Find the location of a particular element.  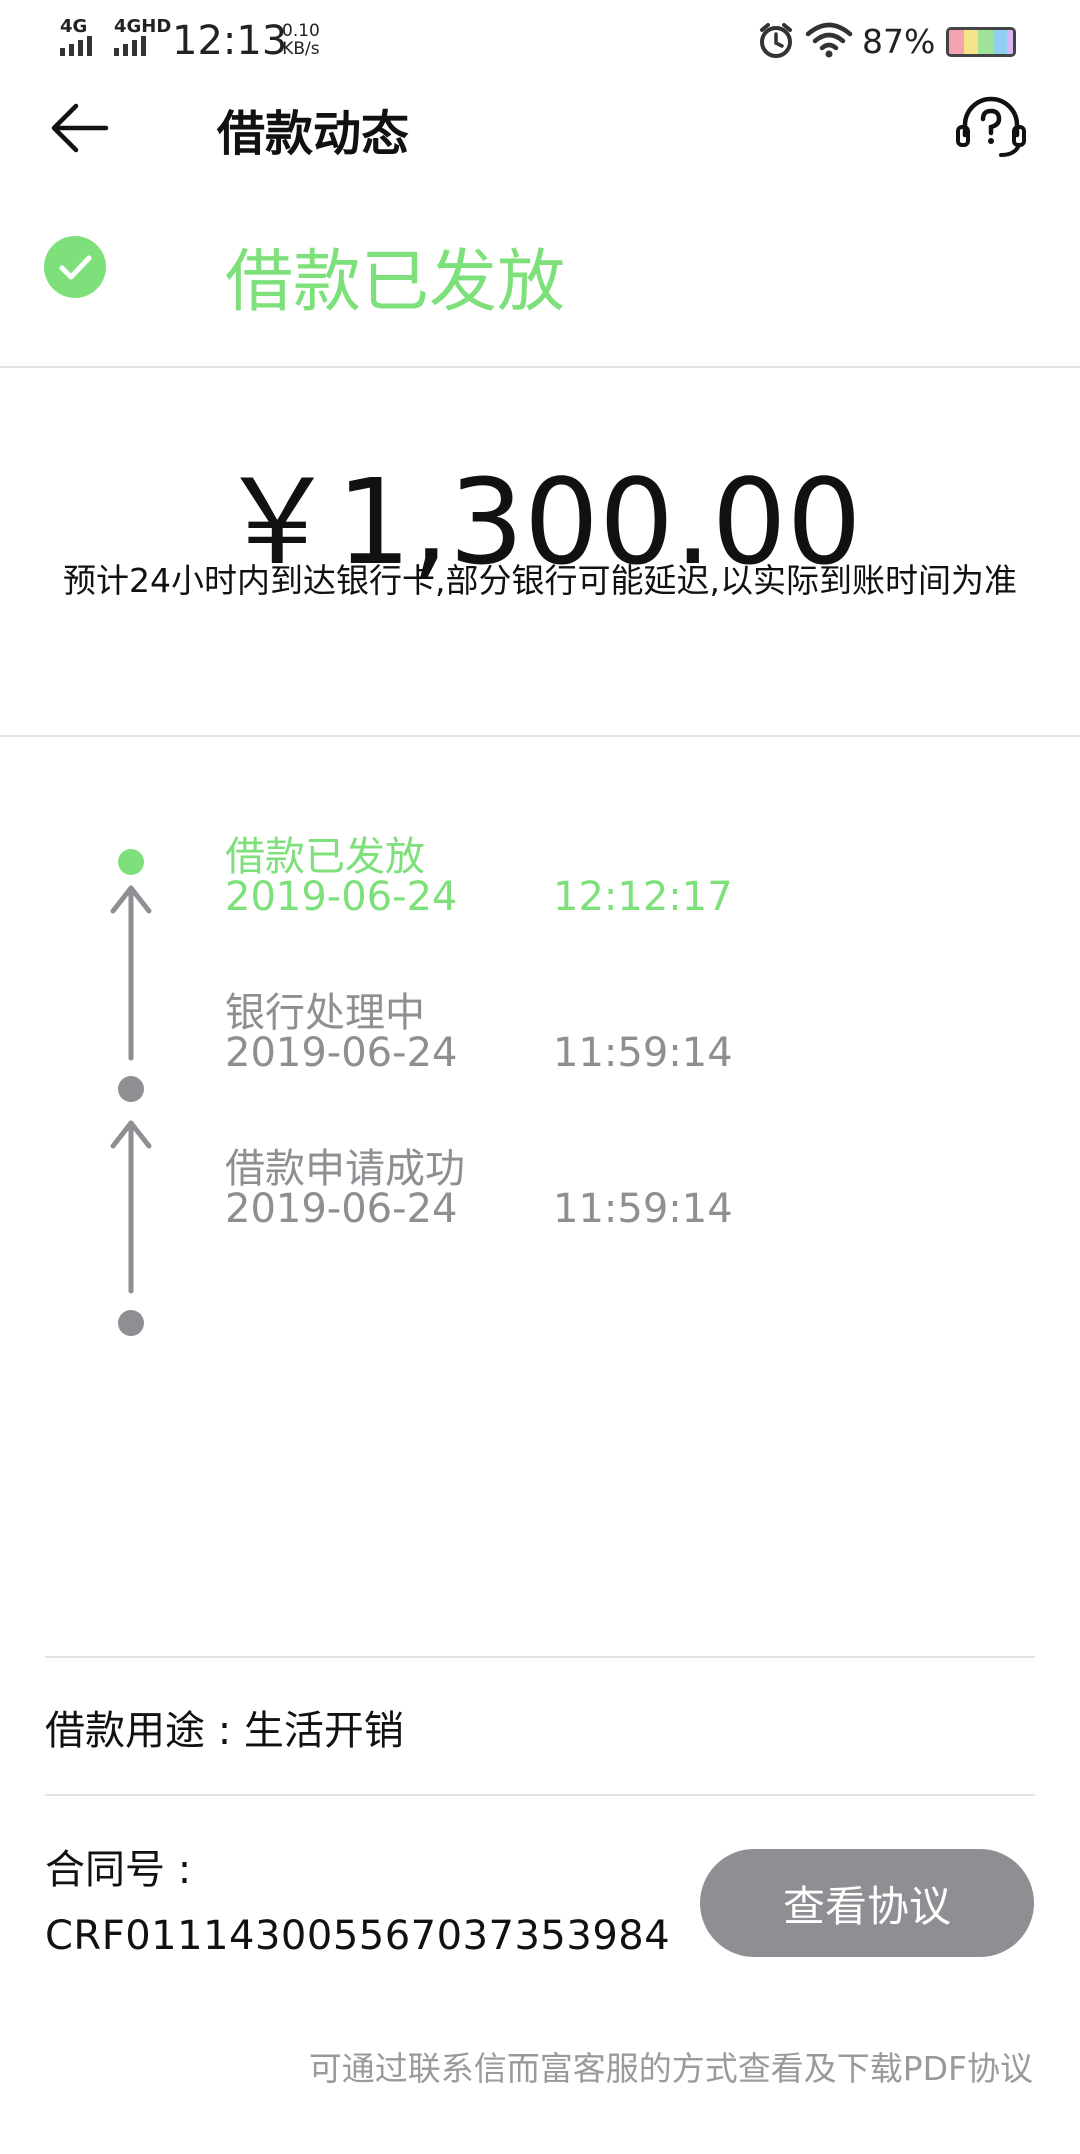

customer-service-help-icon is located at coordinates (991, 128).